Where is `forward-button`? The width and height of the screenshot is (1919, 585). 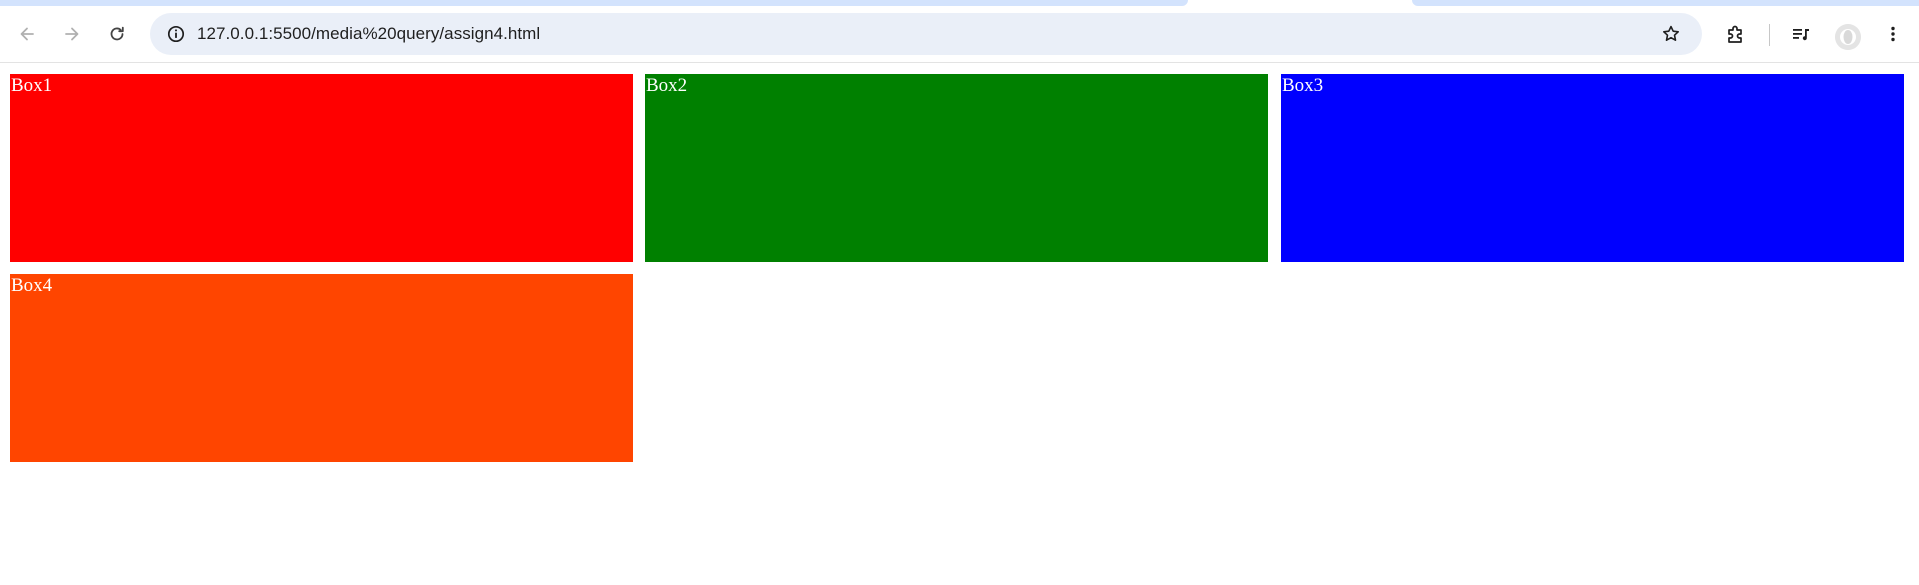
forward-button is located at coordinates (72, 34).